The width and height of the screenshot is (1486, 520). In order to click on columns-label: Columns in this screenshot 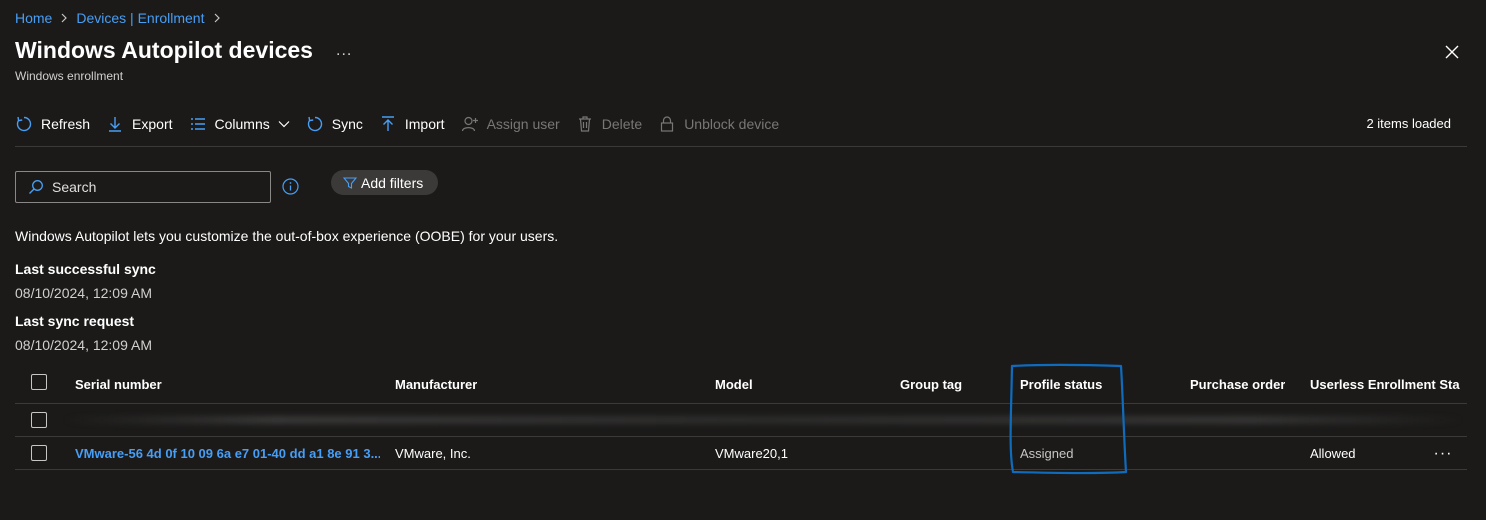, I will do `click(242, 124)`.